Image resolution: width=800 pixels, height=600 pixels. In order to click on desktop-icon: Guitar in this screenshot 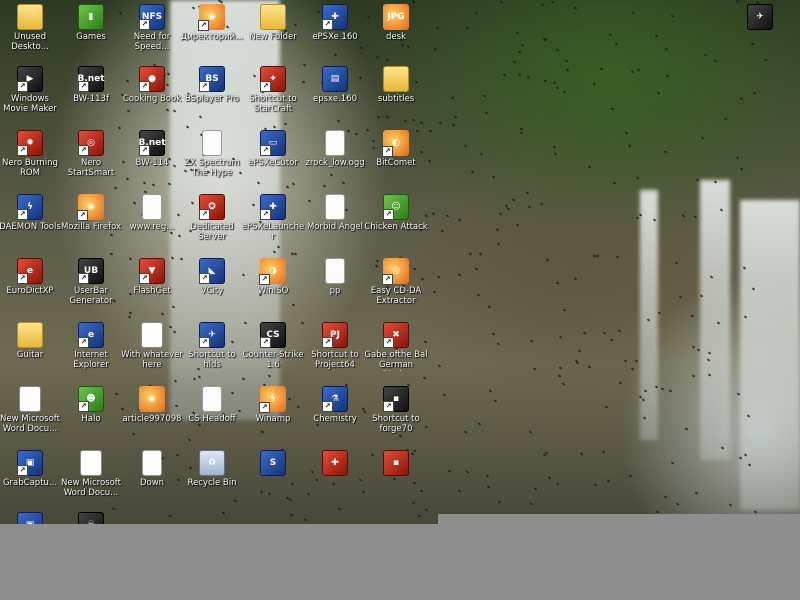, I will do `click(31, 341)`.